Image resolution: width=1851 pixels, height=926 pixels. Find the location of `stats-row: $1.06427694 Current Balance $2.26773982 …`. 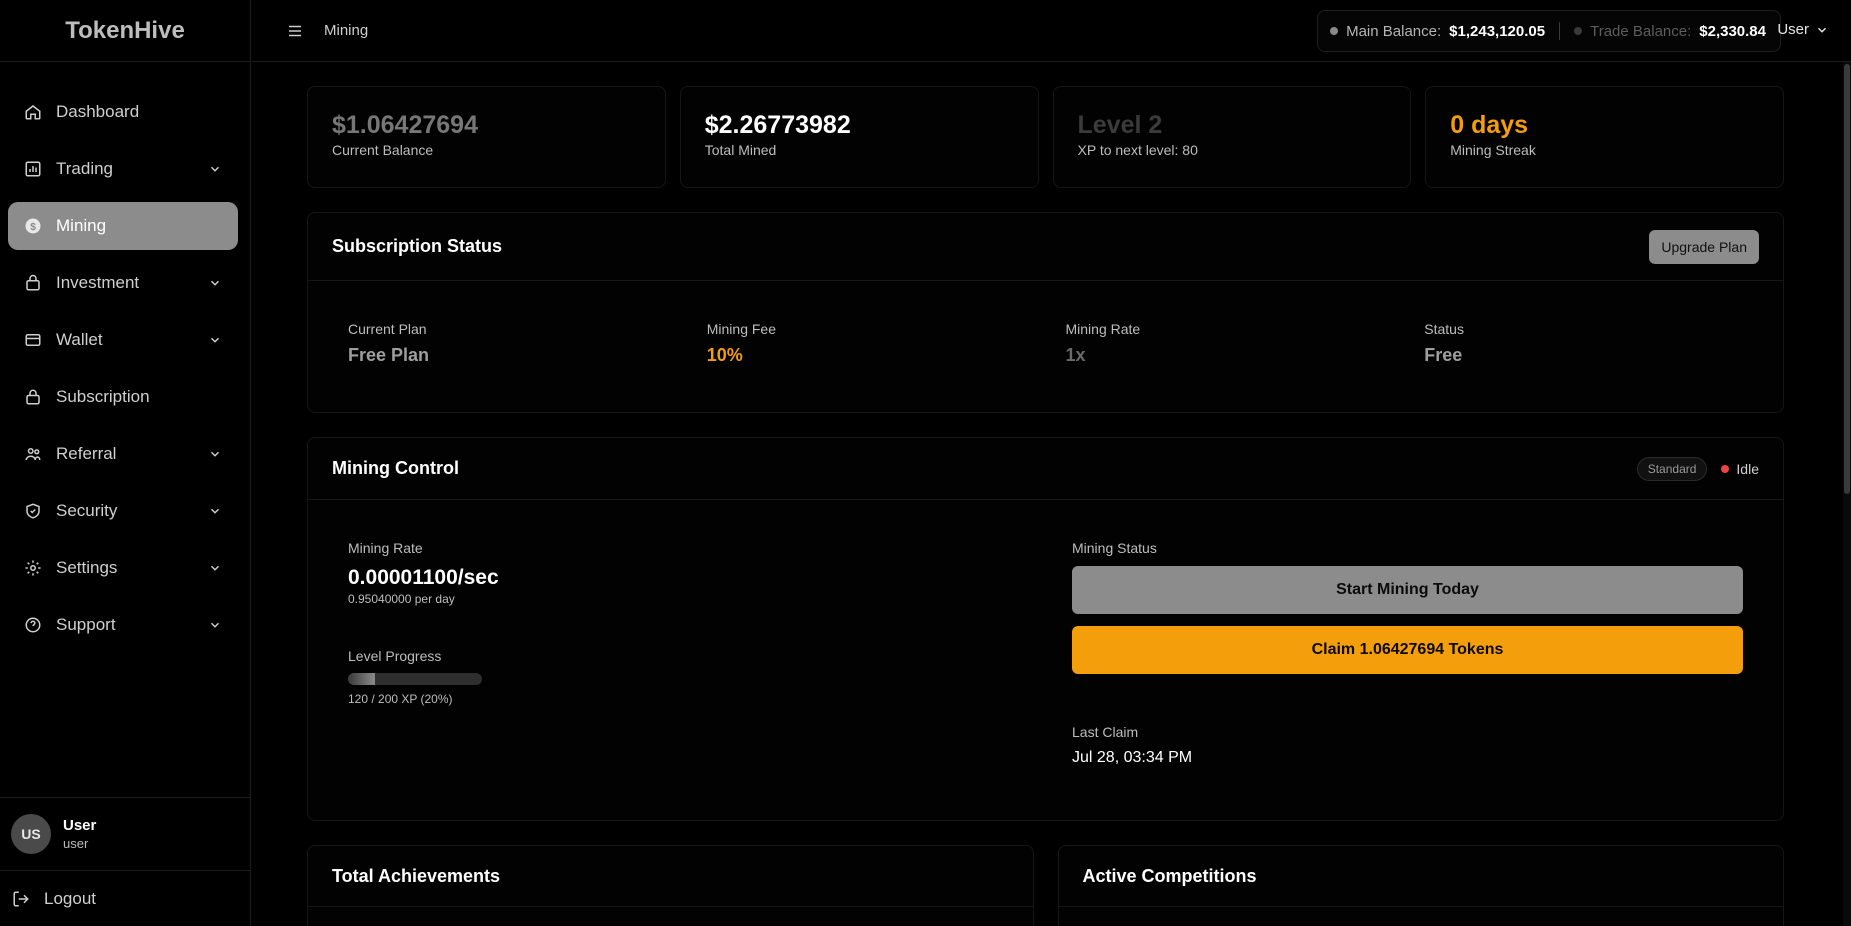

stats-row: $1.06427694 Current Balance $2.26773982 … is located at coordinates (1045, 137).